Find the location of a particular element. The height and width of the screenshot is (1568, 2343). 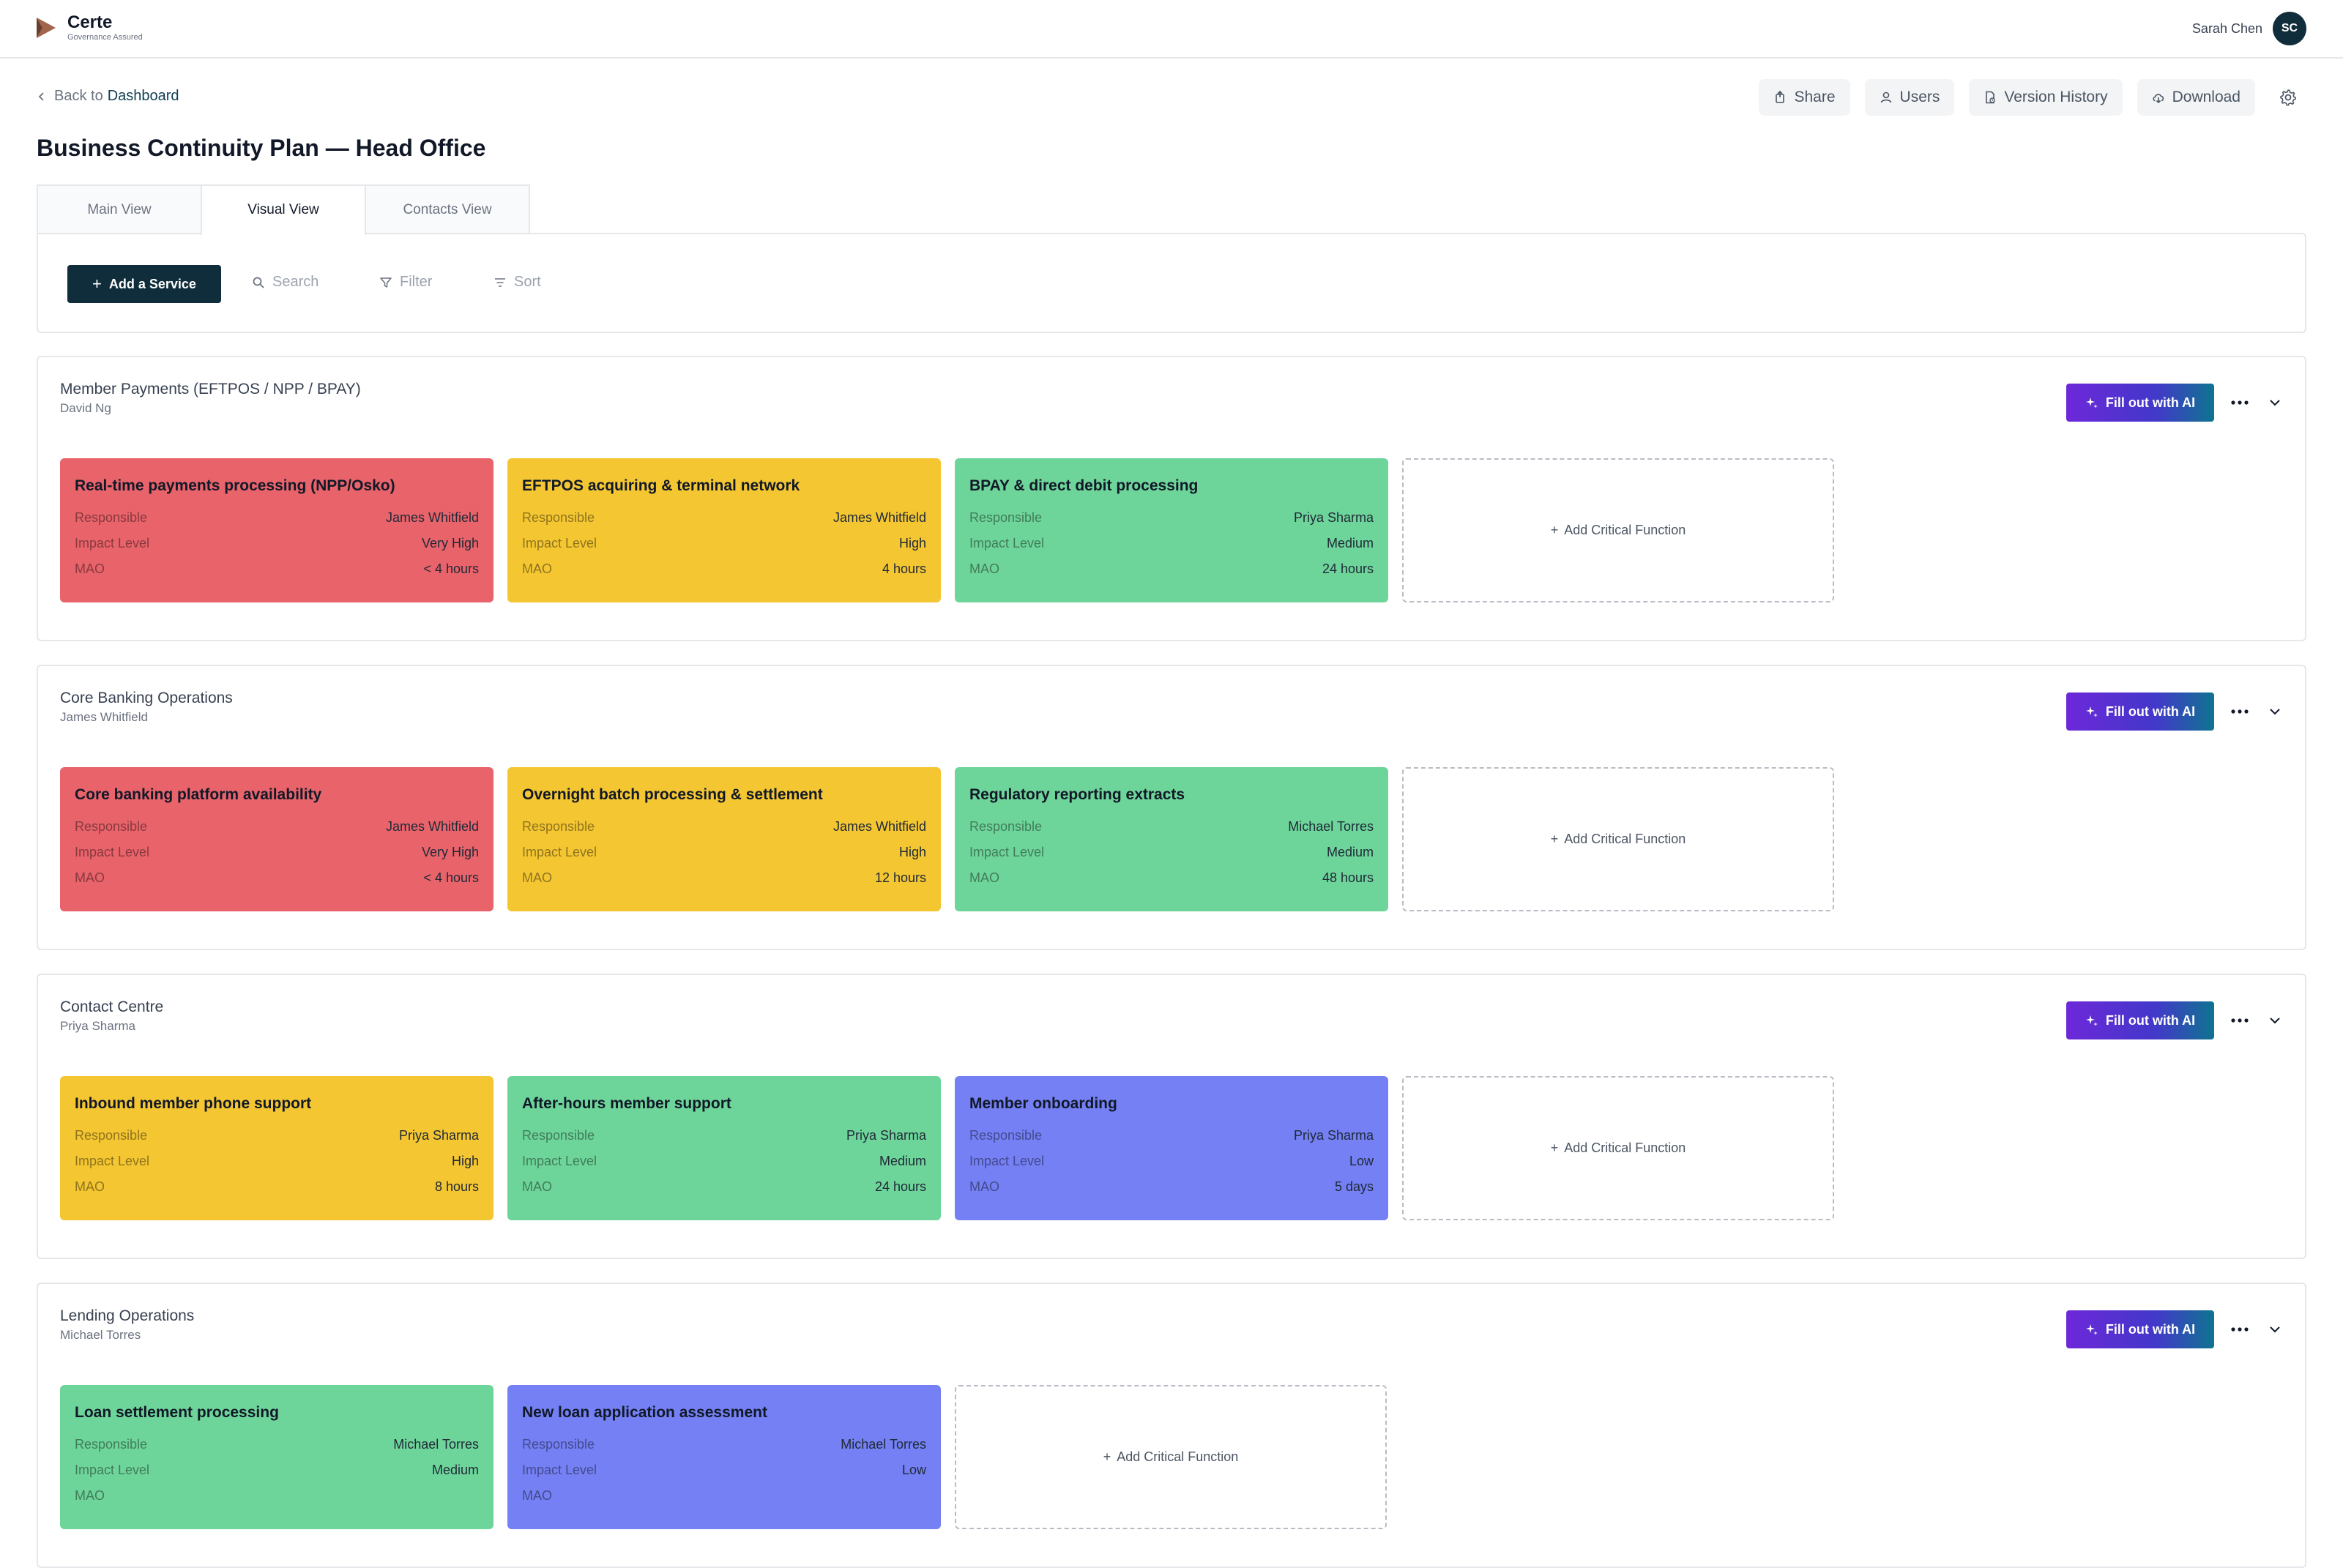

users-button: Users is located at coordinates (1909, 97).